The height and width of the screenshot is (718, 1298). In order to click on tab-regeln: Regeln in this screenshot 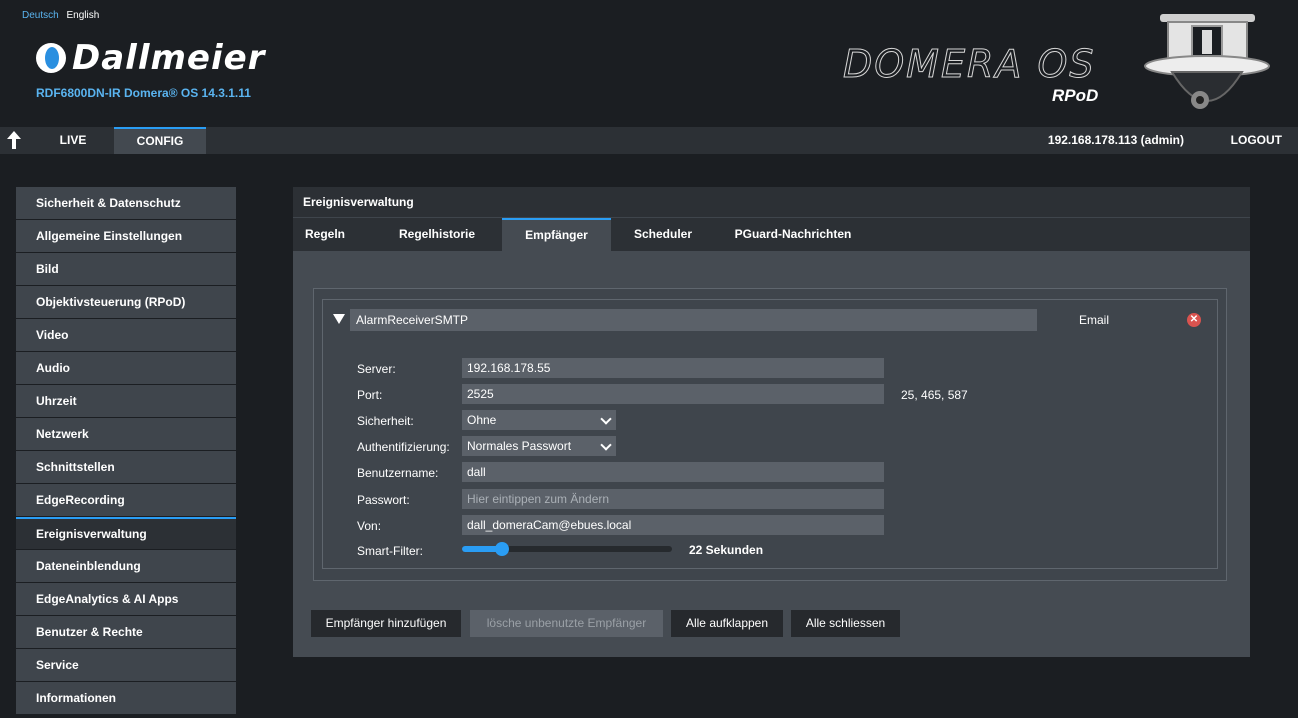, I will do `click(325, 234)`.